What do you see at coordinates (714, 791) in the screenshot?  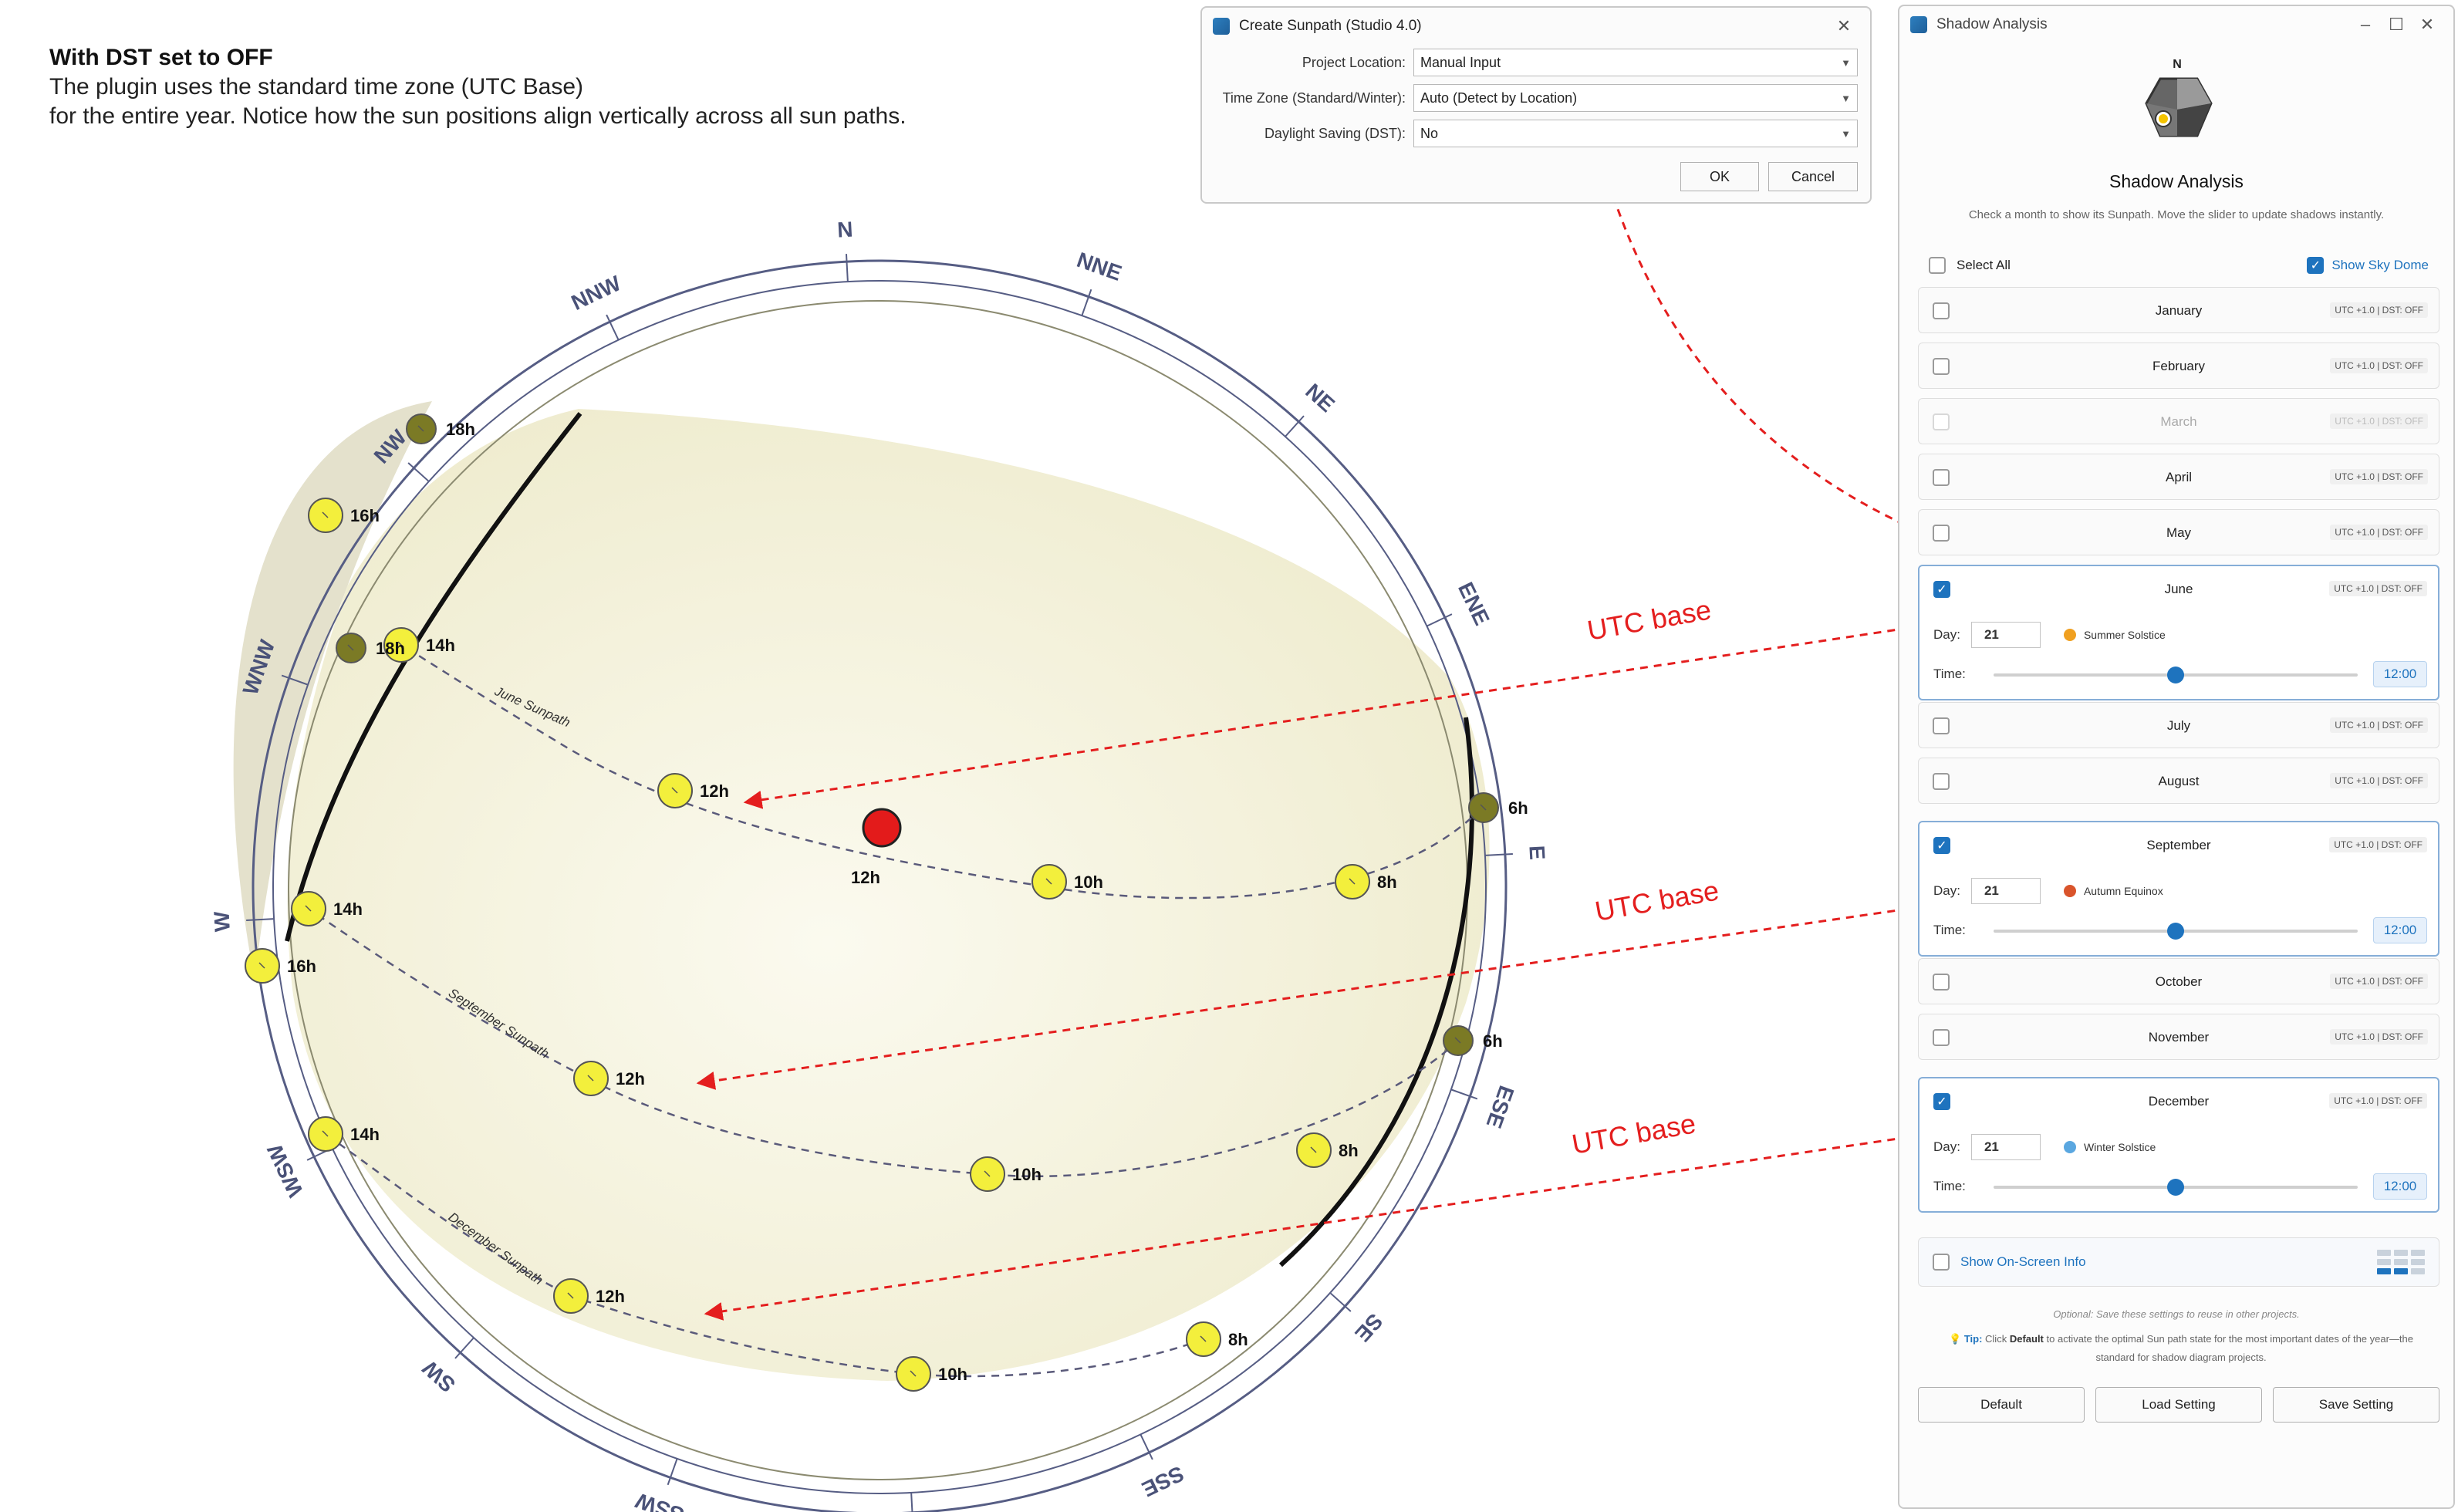 I see `hour-label: 12h` at bounding box center [714, 791].